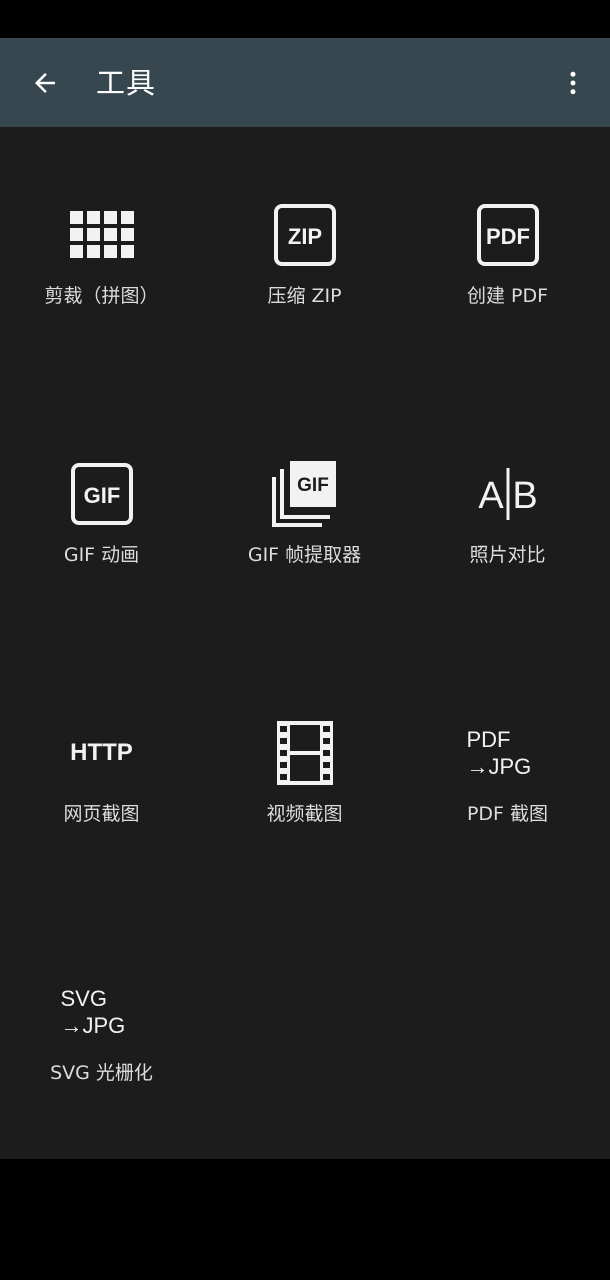  I want to click on back-button, so click(45, 83).